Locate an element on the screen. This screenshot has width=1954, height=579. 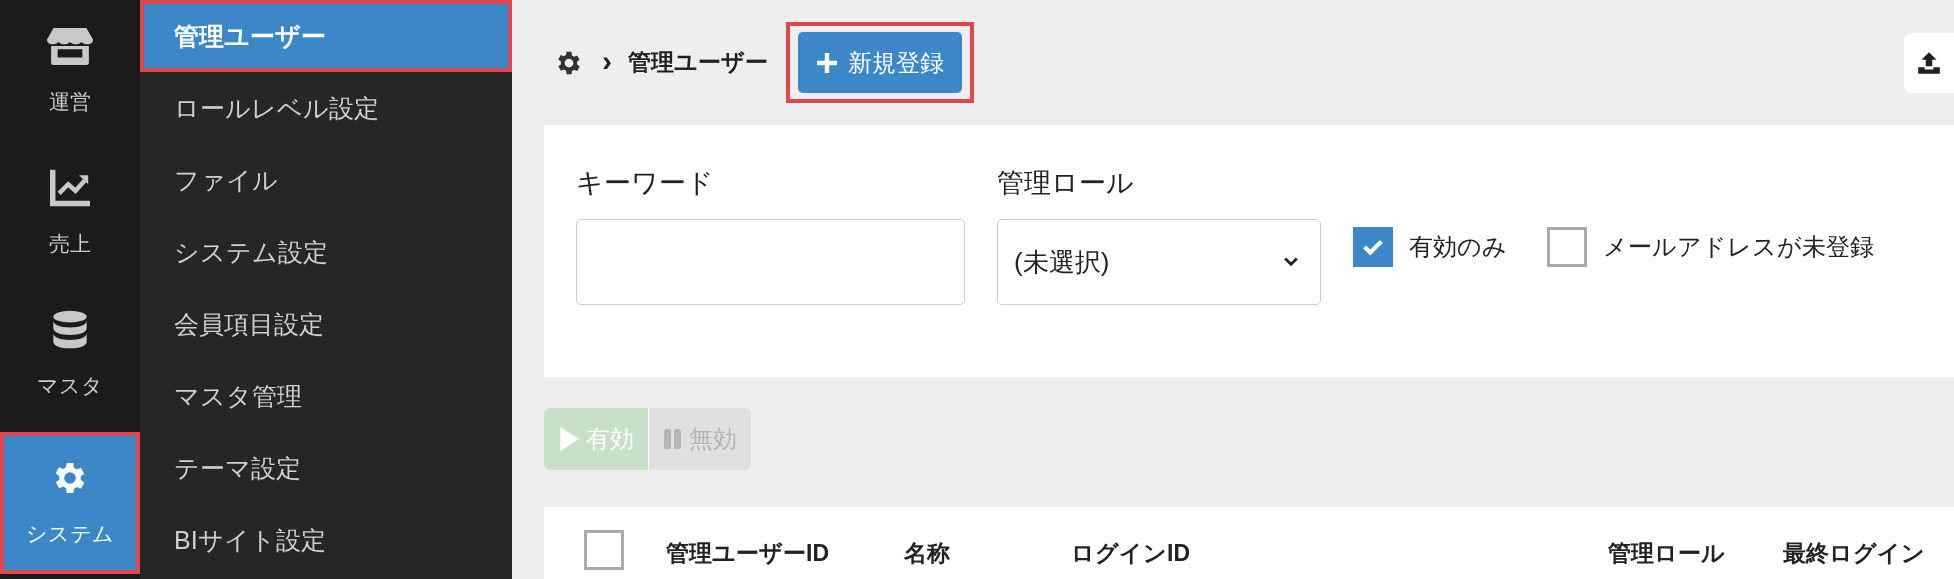
submenu-item: BIサイト設定 is located at coordinates (326, 540).